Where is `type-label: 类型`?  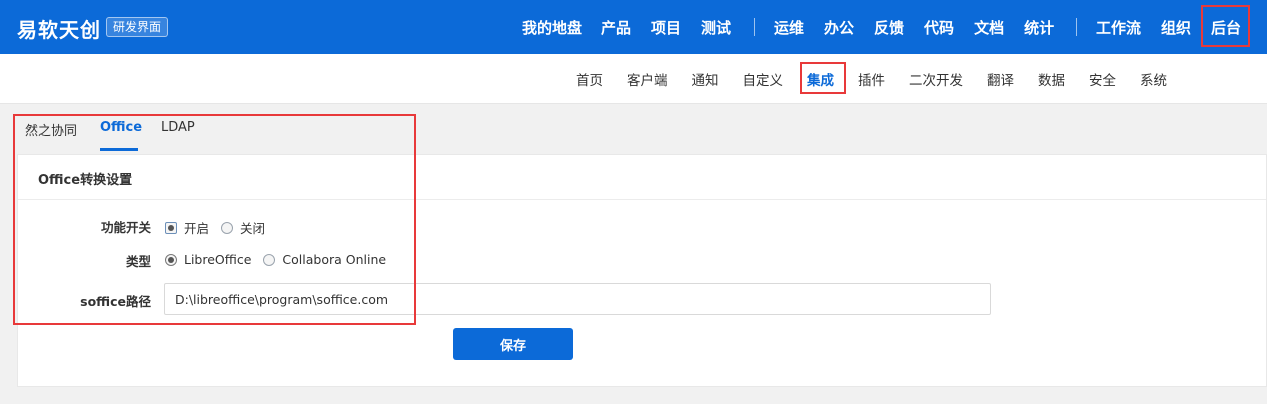 type-label: 类型 is located at coordinates (138, 261).